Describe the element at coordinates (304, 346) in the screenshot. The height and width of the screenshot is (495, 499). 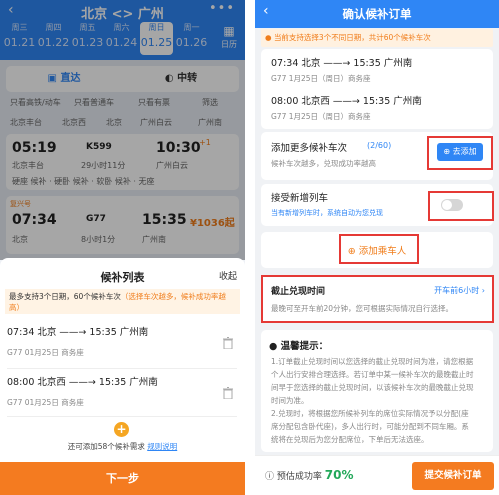
I see `tips-title-text: 温馨提示：` at that location.